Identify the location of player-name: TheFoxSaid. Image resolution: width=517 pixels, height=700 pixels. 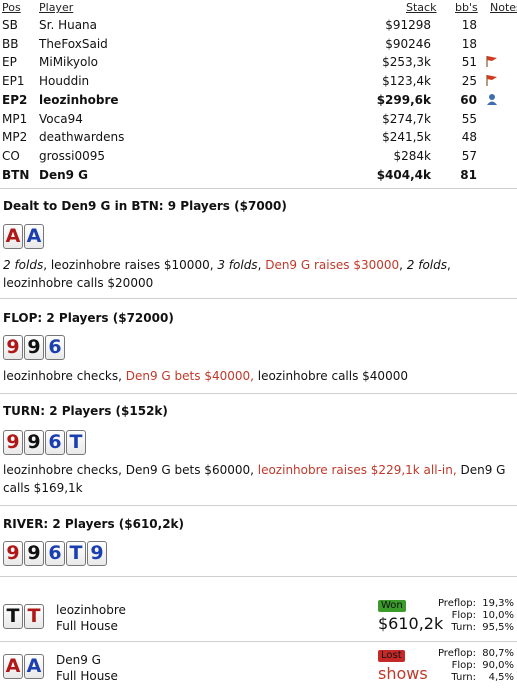
(73, 44).